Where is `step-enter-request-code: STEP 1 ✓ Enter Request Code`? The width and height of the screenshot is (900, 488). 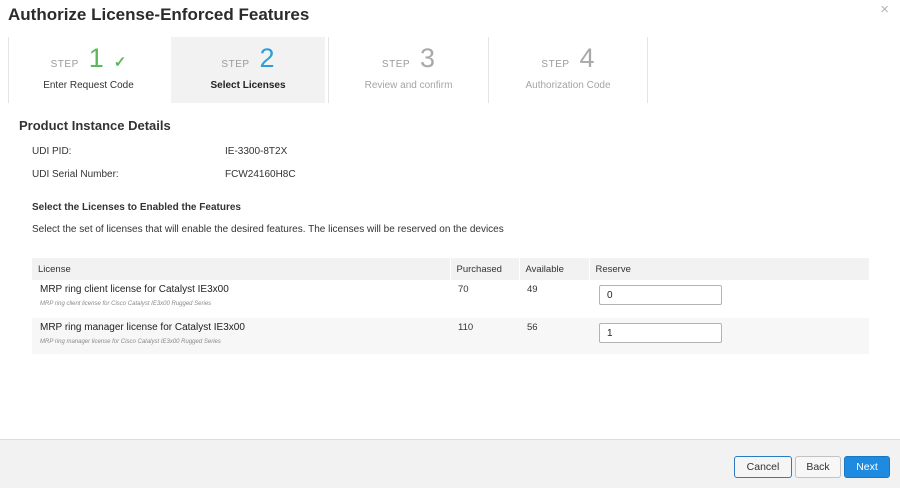
step-enter-request-code: STEP 1 ✓ Enter Request Code is located at coordinates (88, 70).